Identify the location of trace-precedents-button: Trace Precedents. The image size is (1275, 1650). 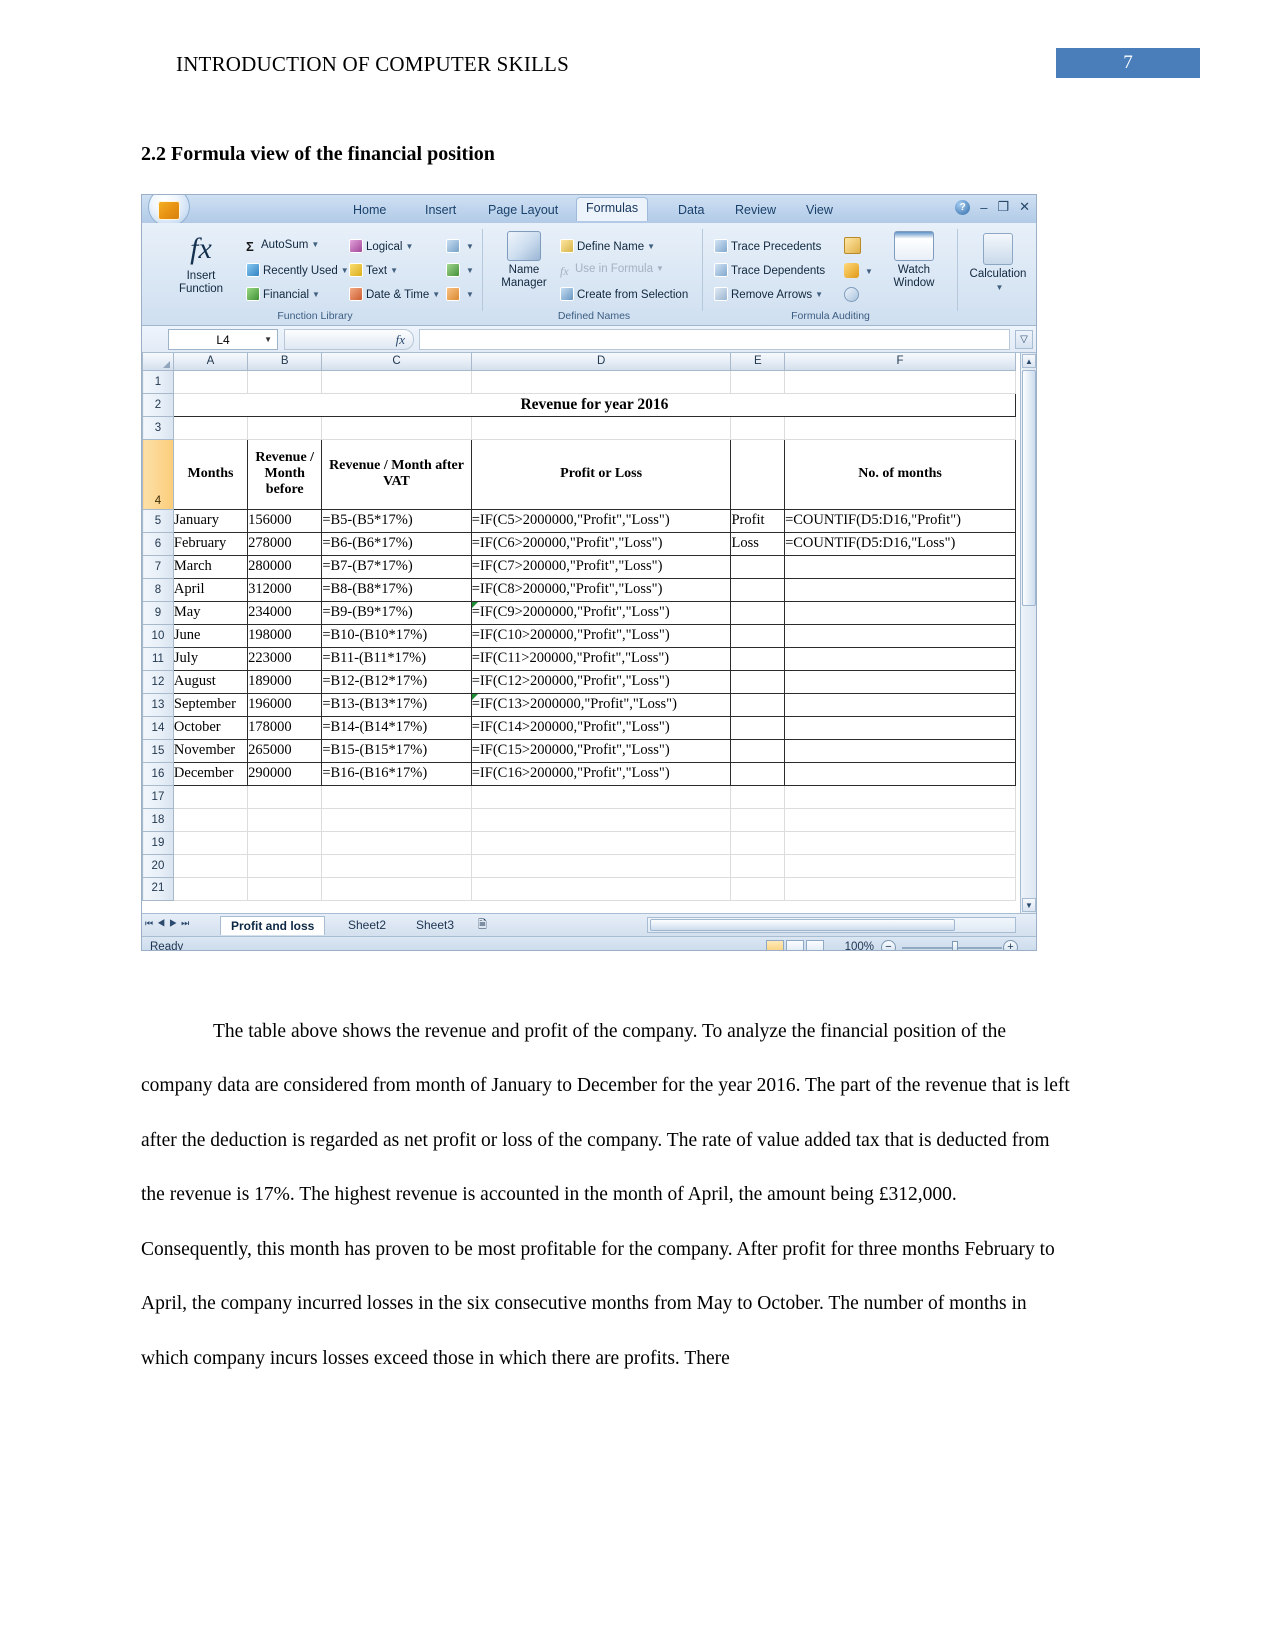
(767, 246).